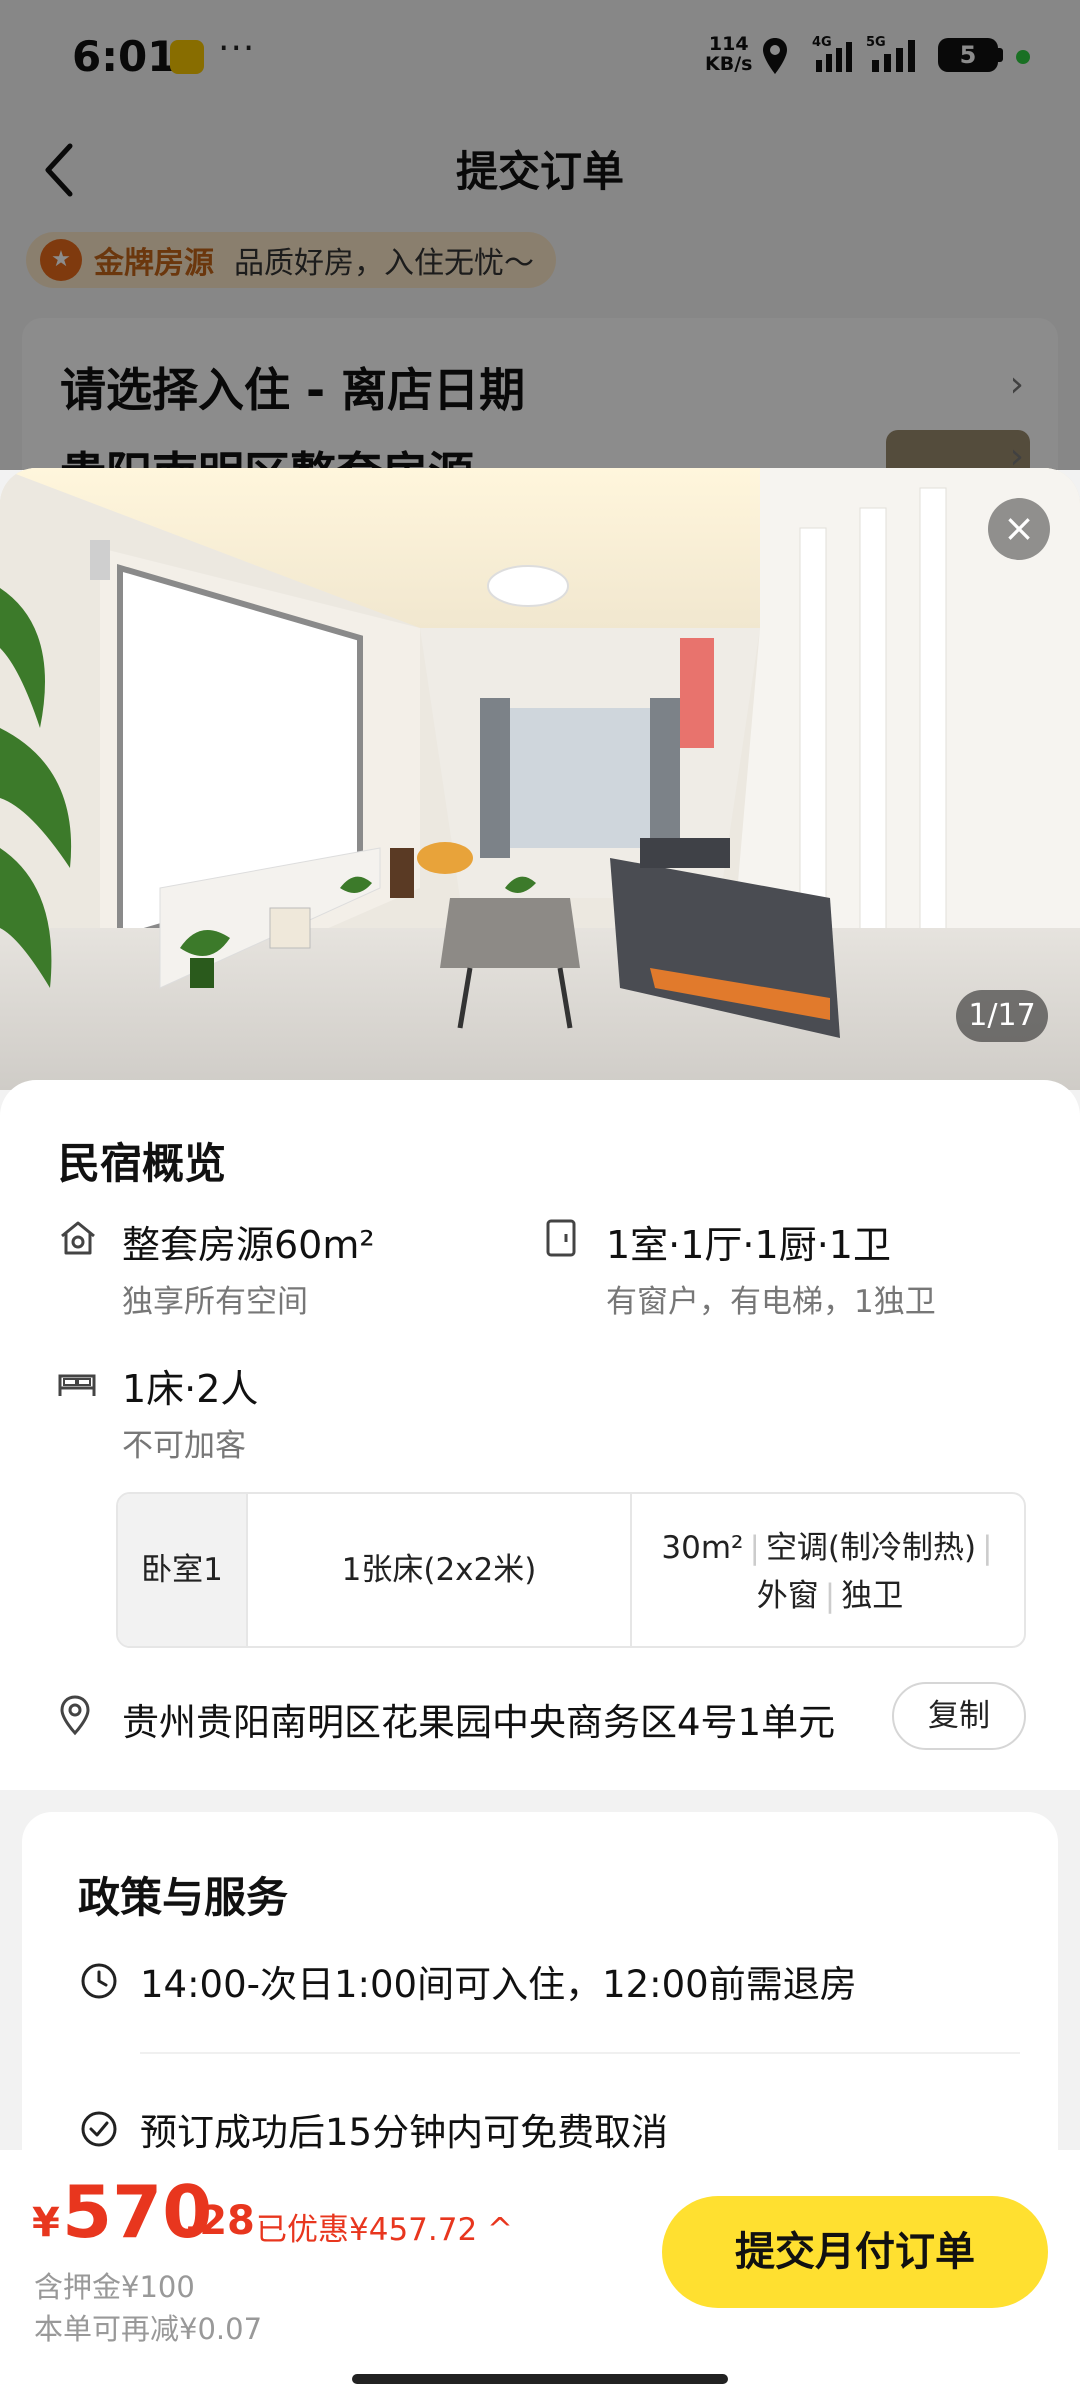 The image size is (1080, 2400). What do you see at coordinates (1002, 1016) in the screenshot?
I see `photo-counter: 1/17` at bounding box center [1002, 1016].